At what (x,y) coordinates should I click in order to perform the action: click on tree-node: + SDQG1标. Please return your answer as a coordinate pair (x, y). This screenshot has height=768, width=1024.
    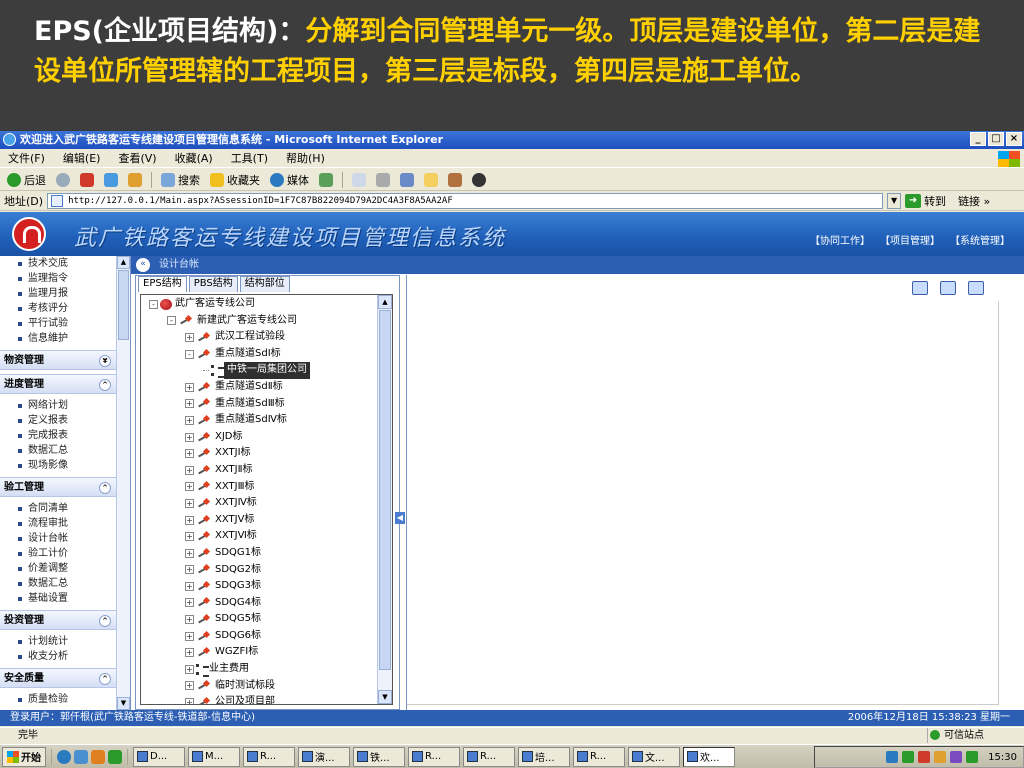
    Looking at the image, I should click on (259, 553).